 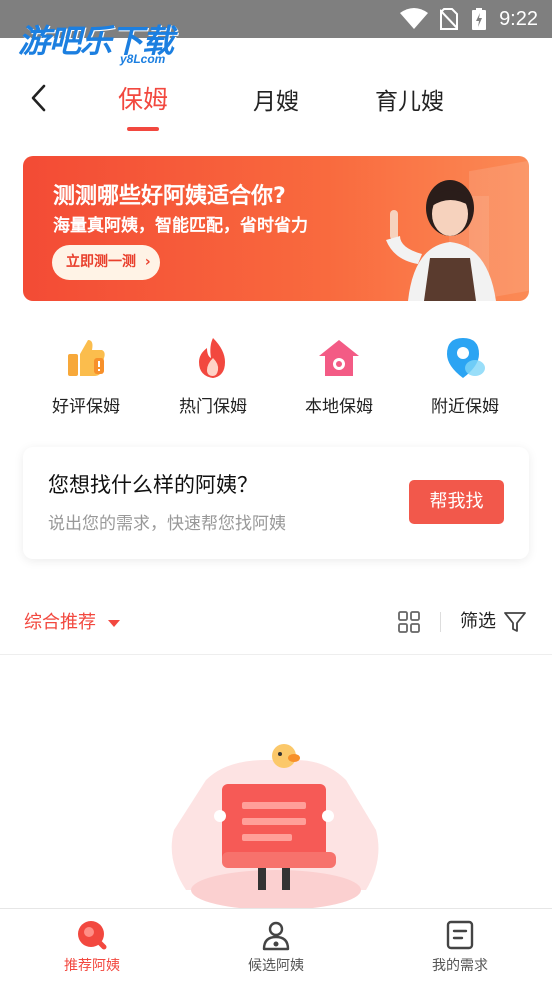 I want to click on search-bubble-icon, so click(x=92, y=935).